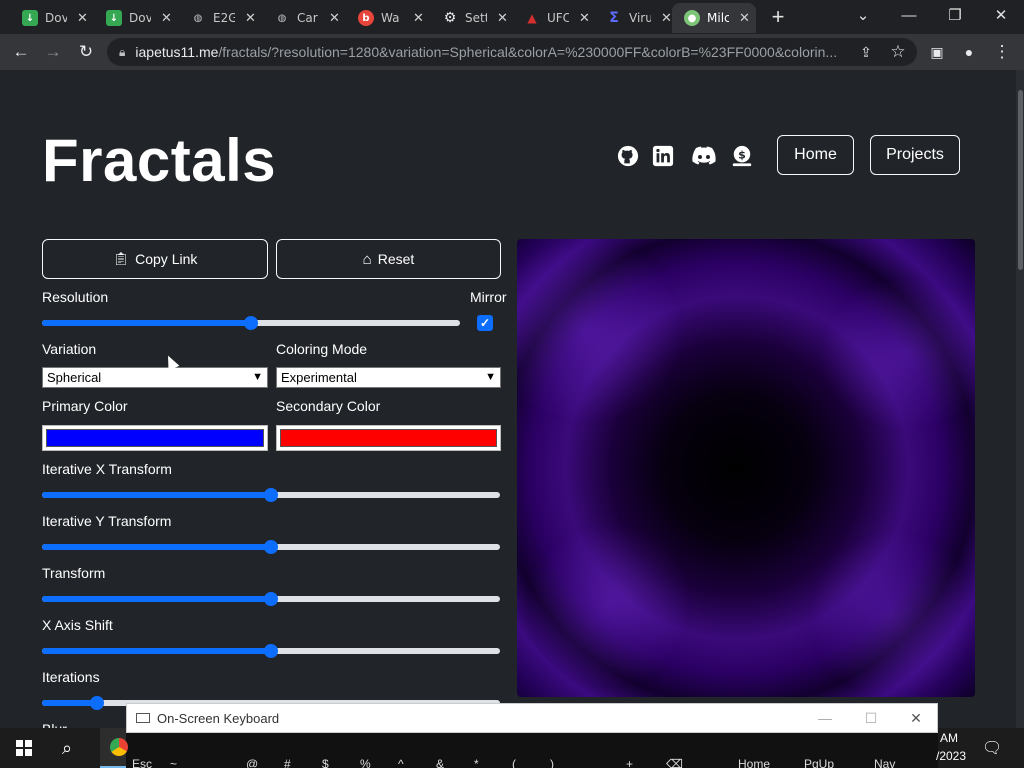 Image resolution: width=1024 pixels, height=768 pixels. I want to click on secondary-color-swatch, so click(388, 438).